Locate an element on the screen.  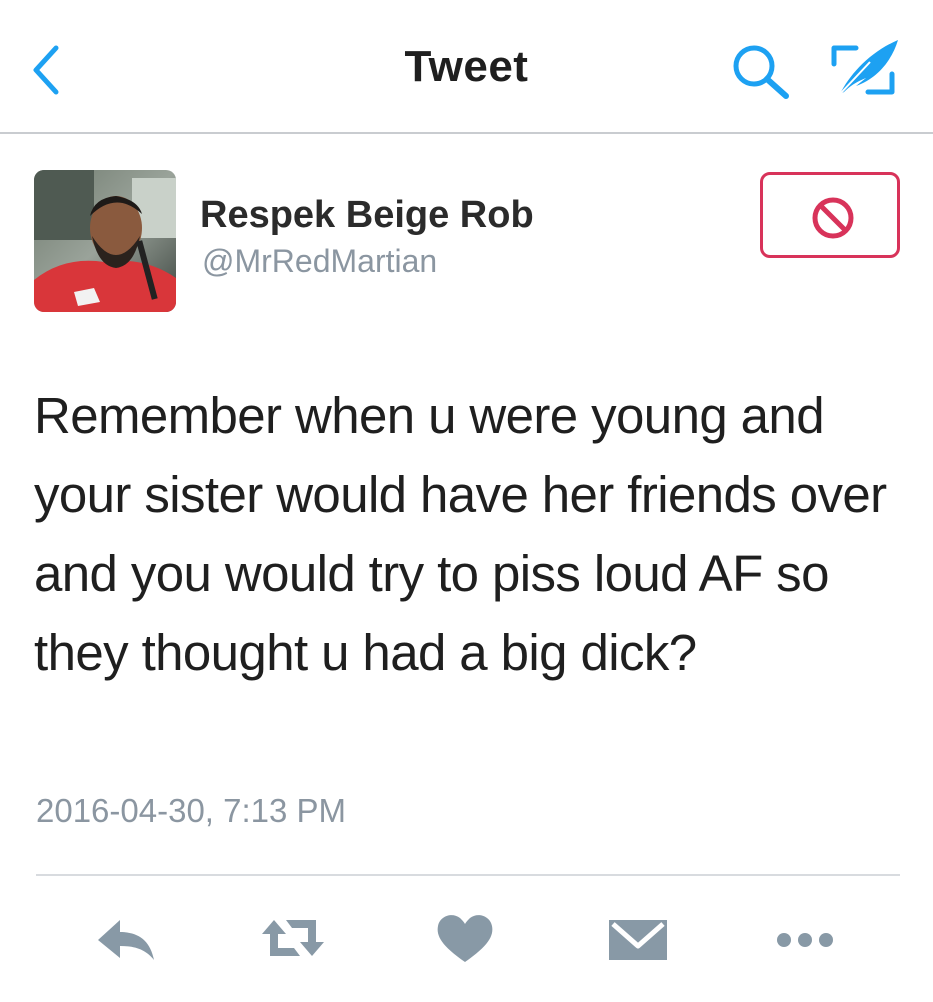
retweet-icon is located at coordinates (293, 938).